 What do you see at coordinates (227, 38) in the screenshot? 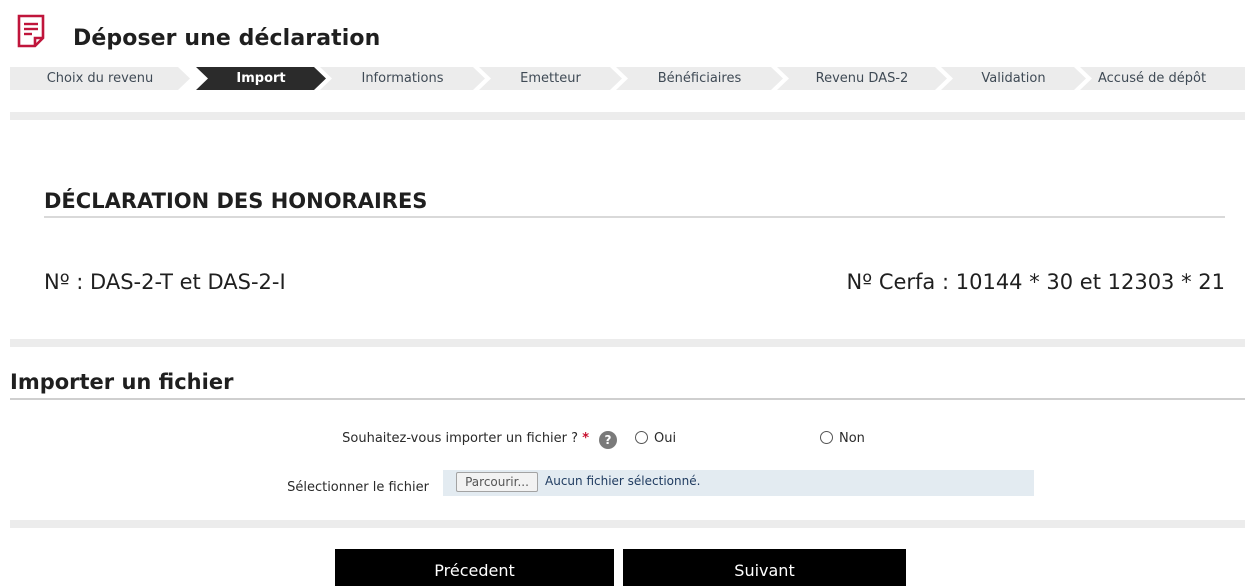
I see `page-title: Déposer une déclaration` at bounding box center [227, 38].